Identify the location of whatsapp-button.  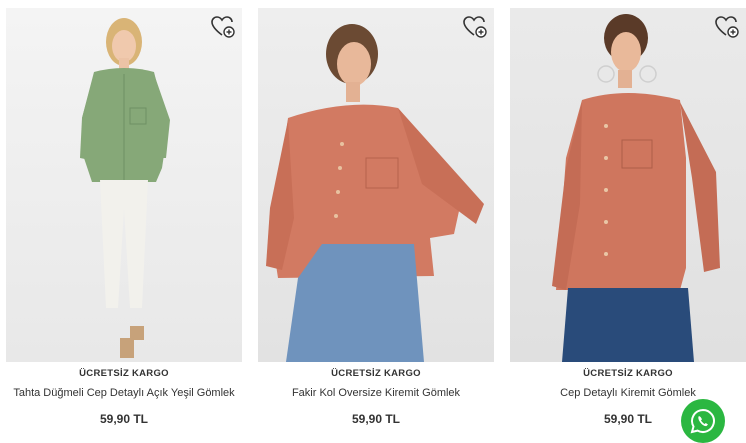
(703, 421).